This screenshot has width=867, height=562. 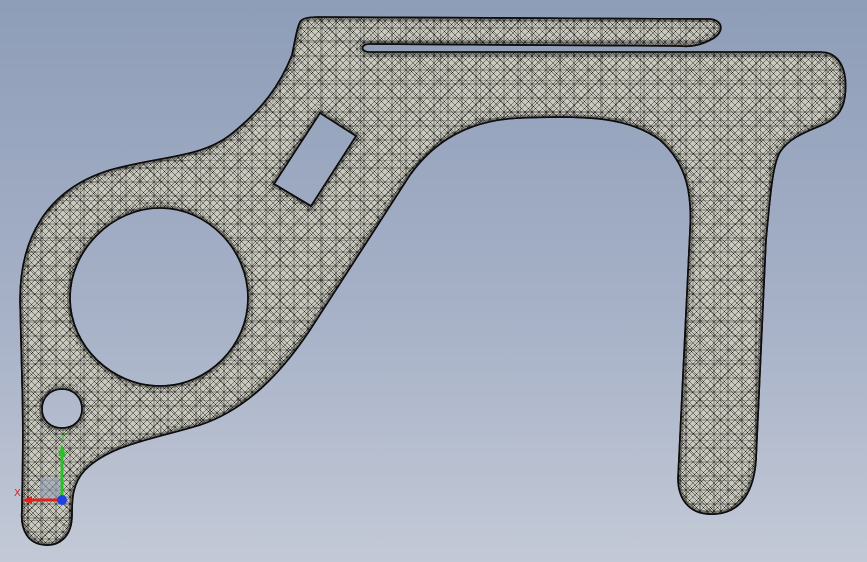 What do you see at coordinates (17, 493) in the screenshot?
I see `x-axis-label: X` at bounding box center [17, 493].